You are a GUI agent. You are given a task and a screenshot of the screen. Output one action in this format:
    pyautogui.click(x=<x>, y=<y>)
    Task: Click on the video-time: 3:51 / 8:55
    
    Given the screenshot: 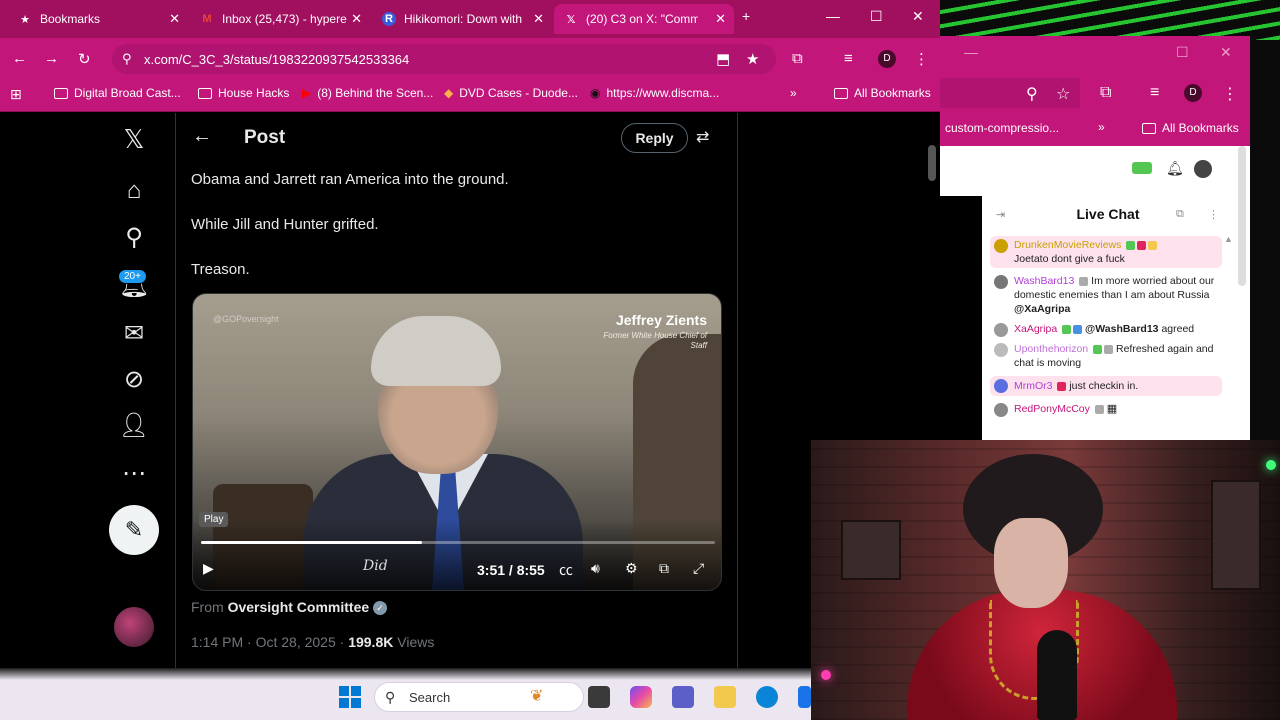 What is the action you would take?
    pyautogui.click(x=511, y=570)
    